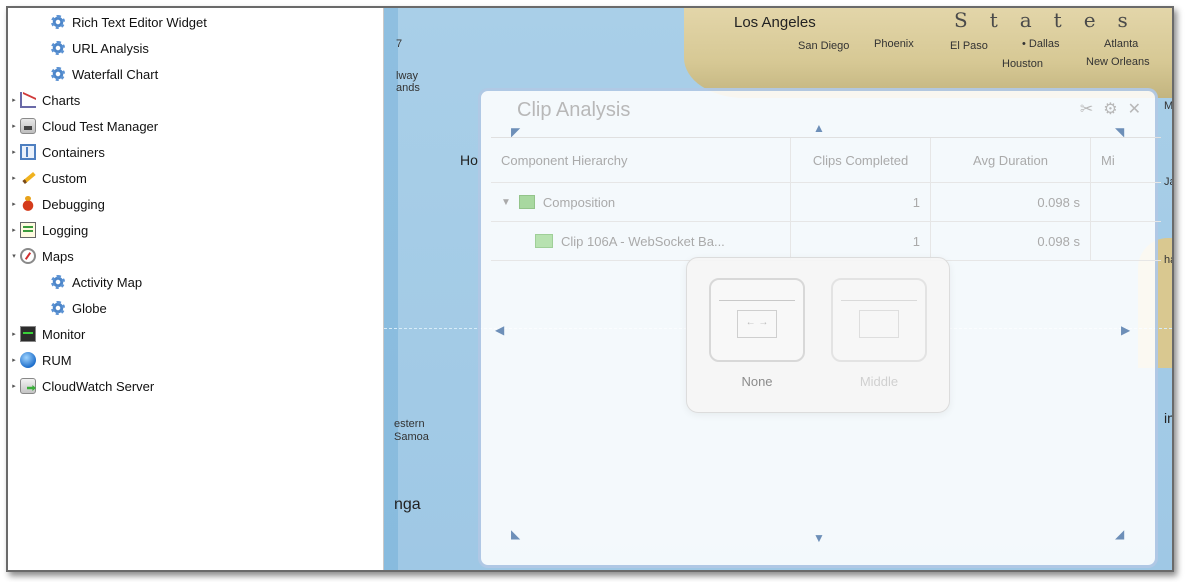  Describe the element at coordinates (1169, 106) in the screenshot. I see `map-label-m: M` at that location.